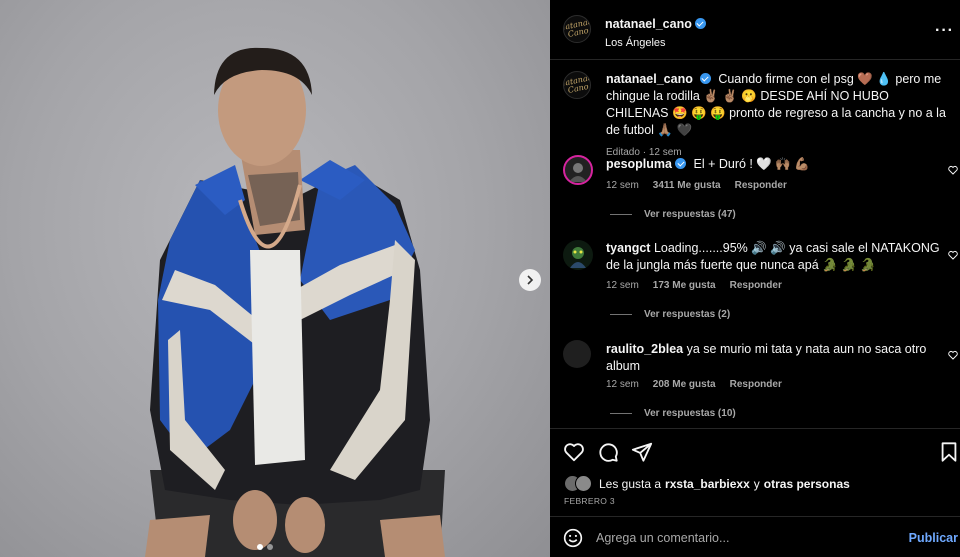 The height and width of the screenshot is (557, 960). I want to click on comment-likes: 208 Me gusta, so click(684, 384).